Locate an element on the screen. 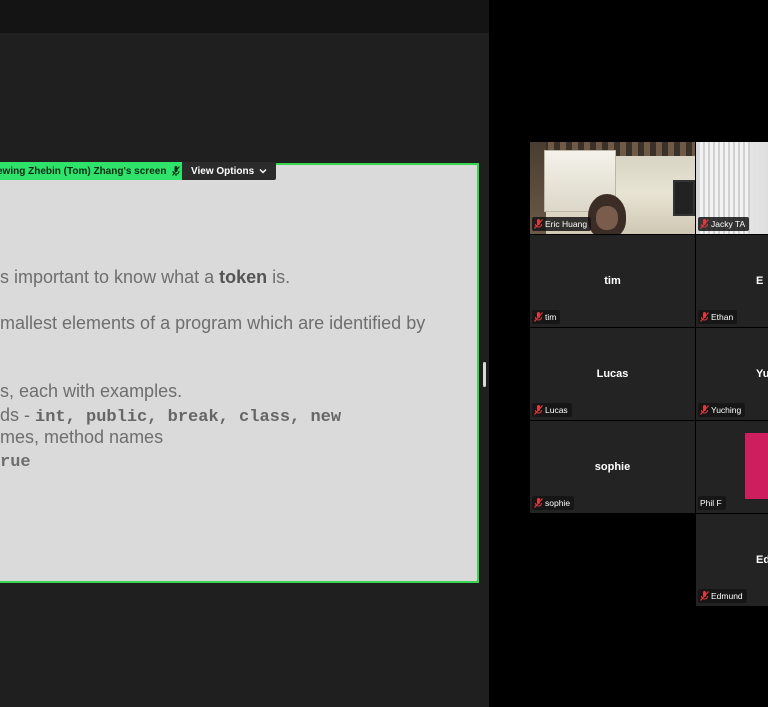 This screenshot has height=707, width=768. name-tag: sophie is located at coordinates (553, 503).